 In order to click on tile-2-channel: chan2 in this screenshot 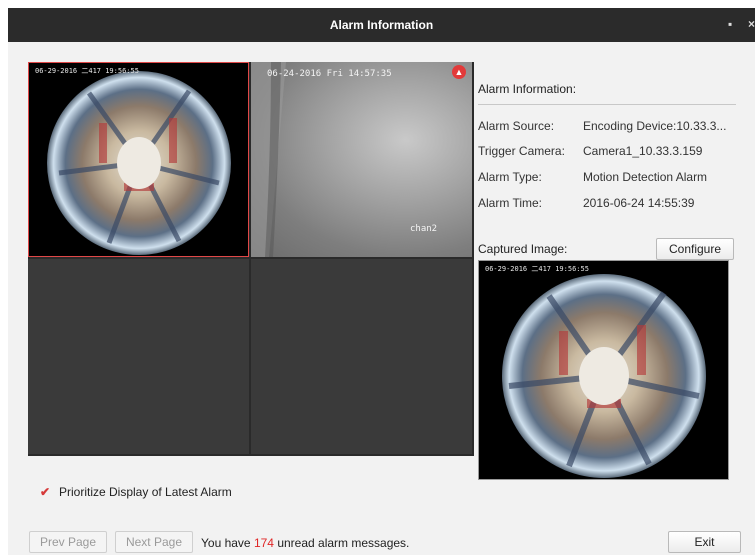, I will do `click(424, 229)`.